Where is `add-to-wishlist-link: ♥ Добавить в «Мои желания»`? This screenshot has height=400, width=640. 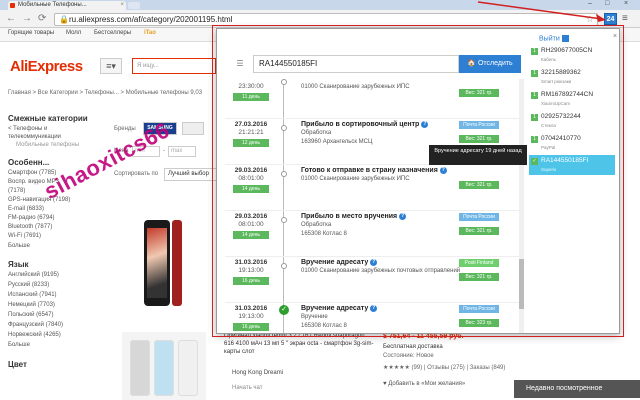 add-to-wishlist-link: ♥ Добавить в «Мои желания» is located at coordinates (424, 384).